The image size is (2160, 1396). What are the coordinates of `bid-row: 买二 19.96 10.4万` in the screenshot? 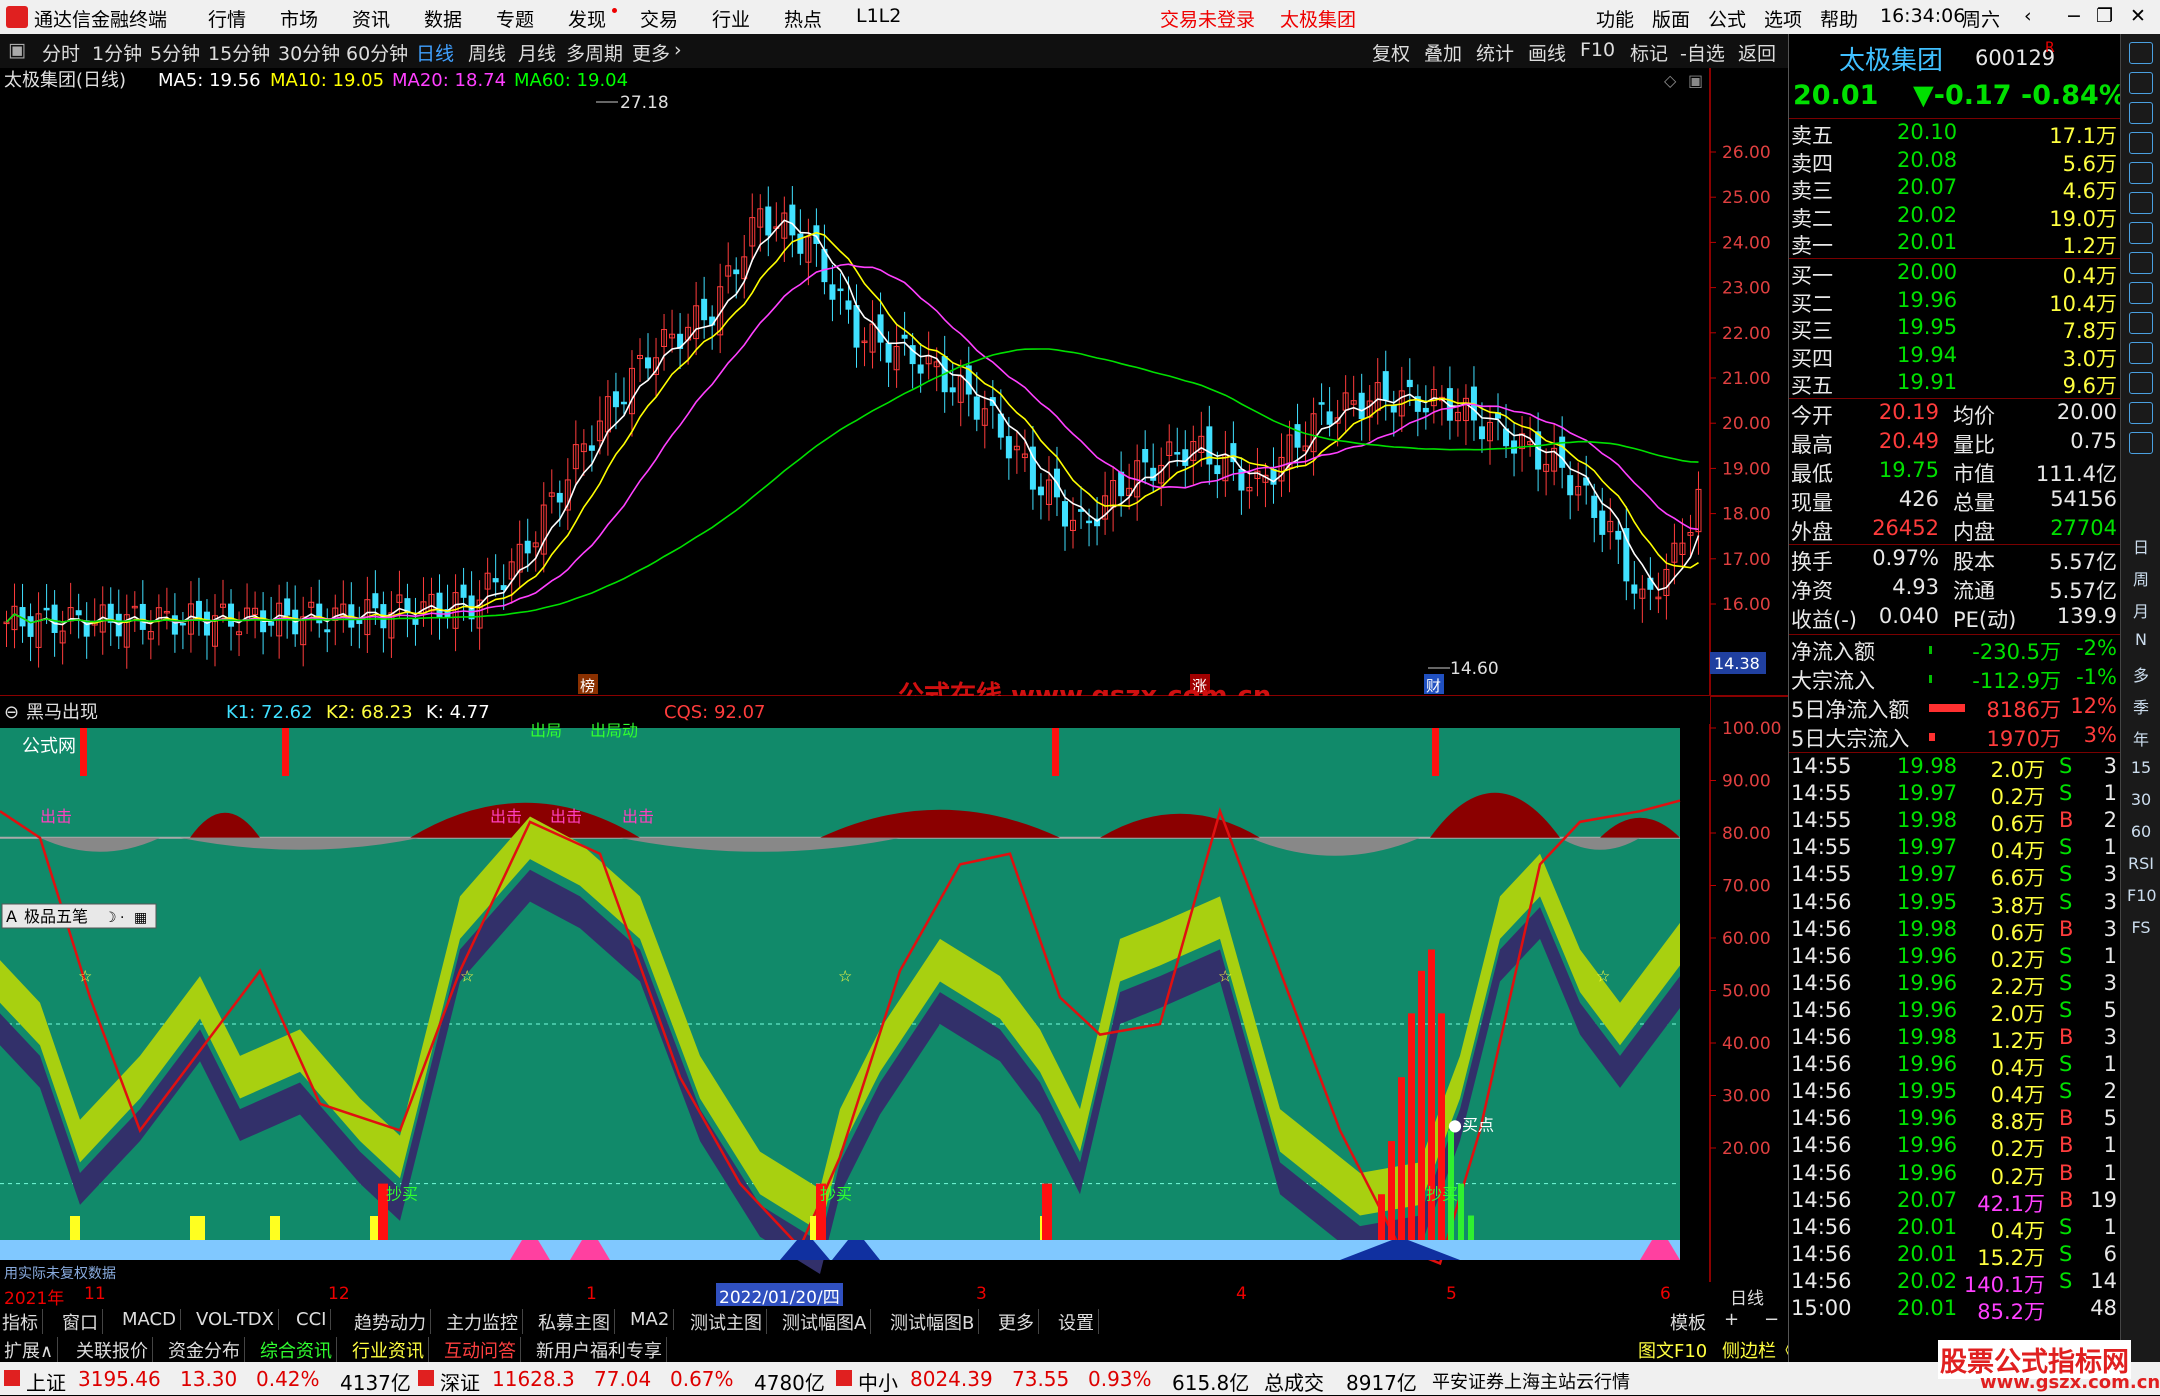 It's located at (1955, 302).